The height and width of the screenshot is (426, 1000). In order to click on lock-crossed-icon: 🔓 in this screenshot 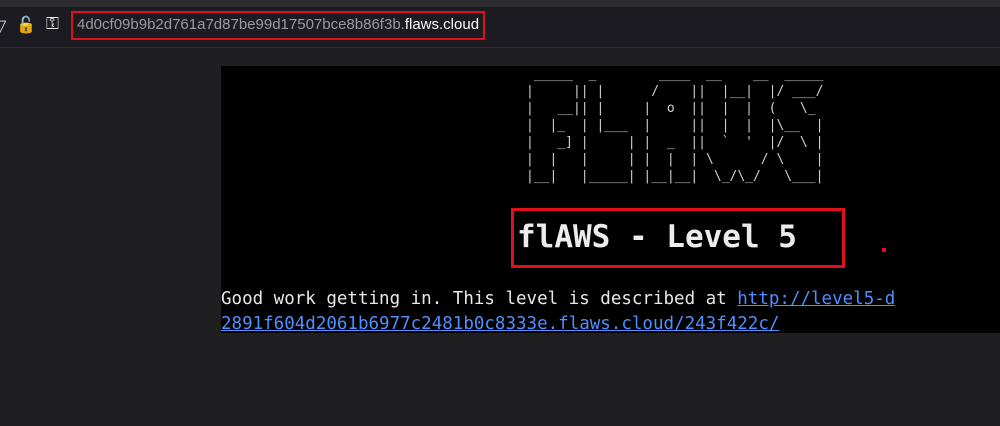, I will do `click(26, 25)`.